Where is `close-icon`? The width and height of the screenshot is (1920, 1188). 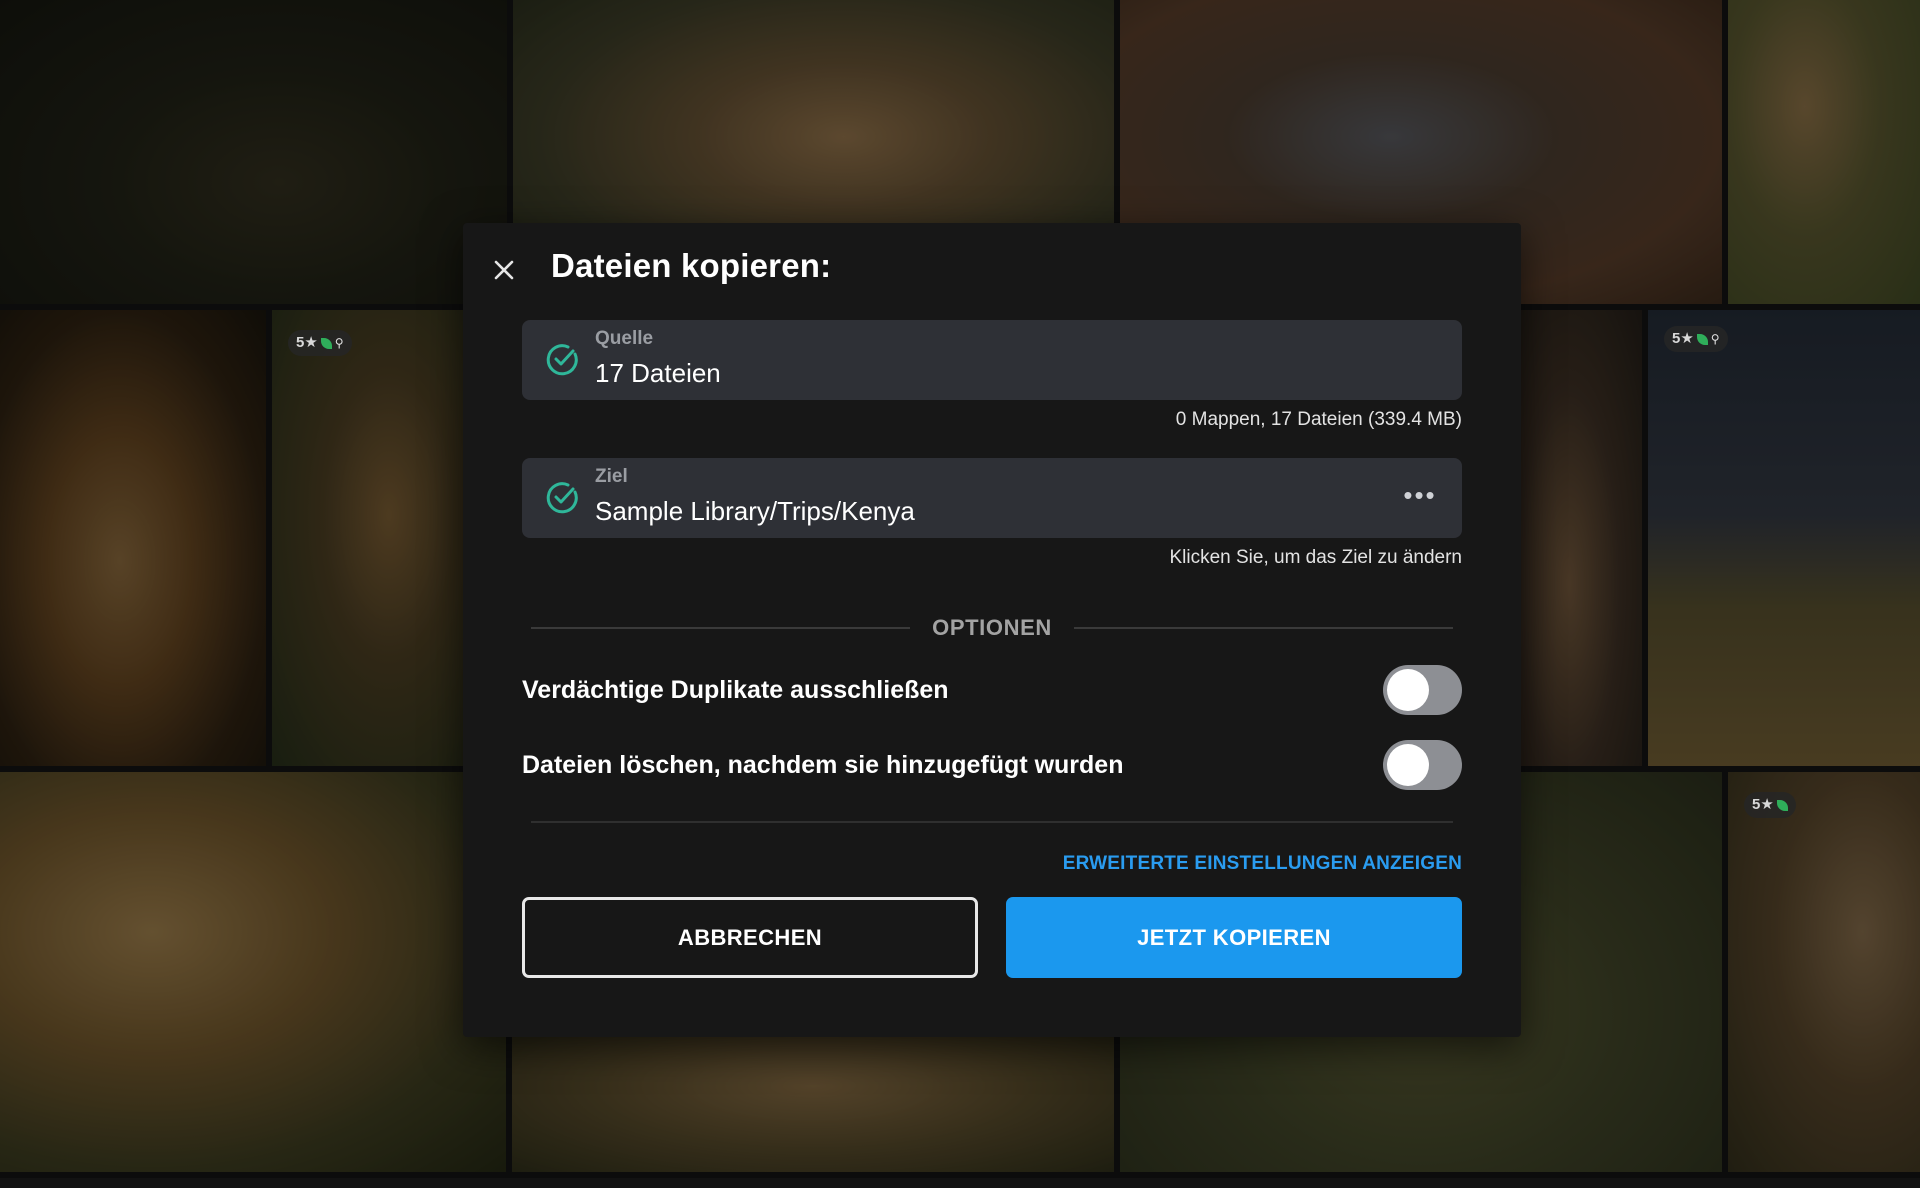 close-icon is located at coordinates (504, 270).